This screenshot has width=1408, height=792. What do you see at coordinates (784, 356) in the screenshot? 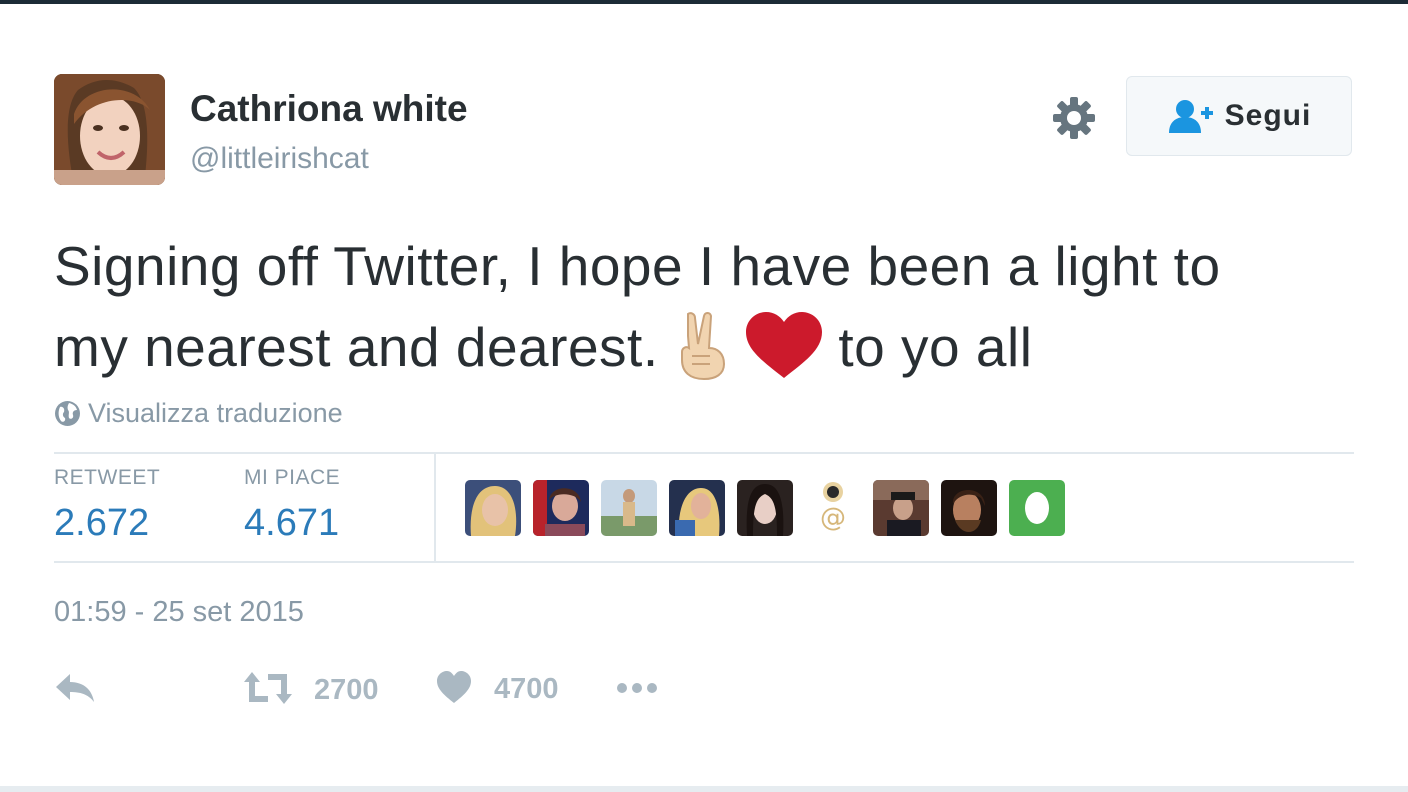
I see `red-heart-emoji` at bounding box center [784, 356].